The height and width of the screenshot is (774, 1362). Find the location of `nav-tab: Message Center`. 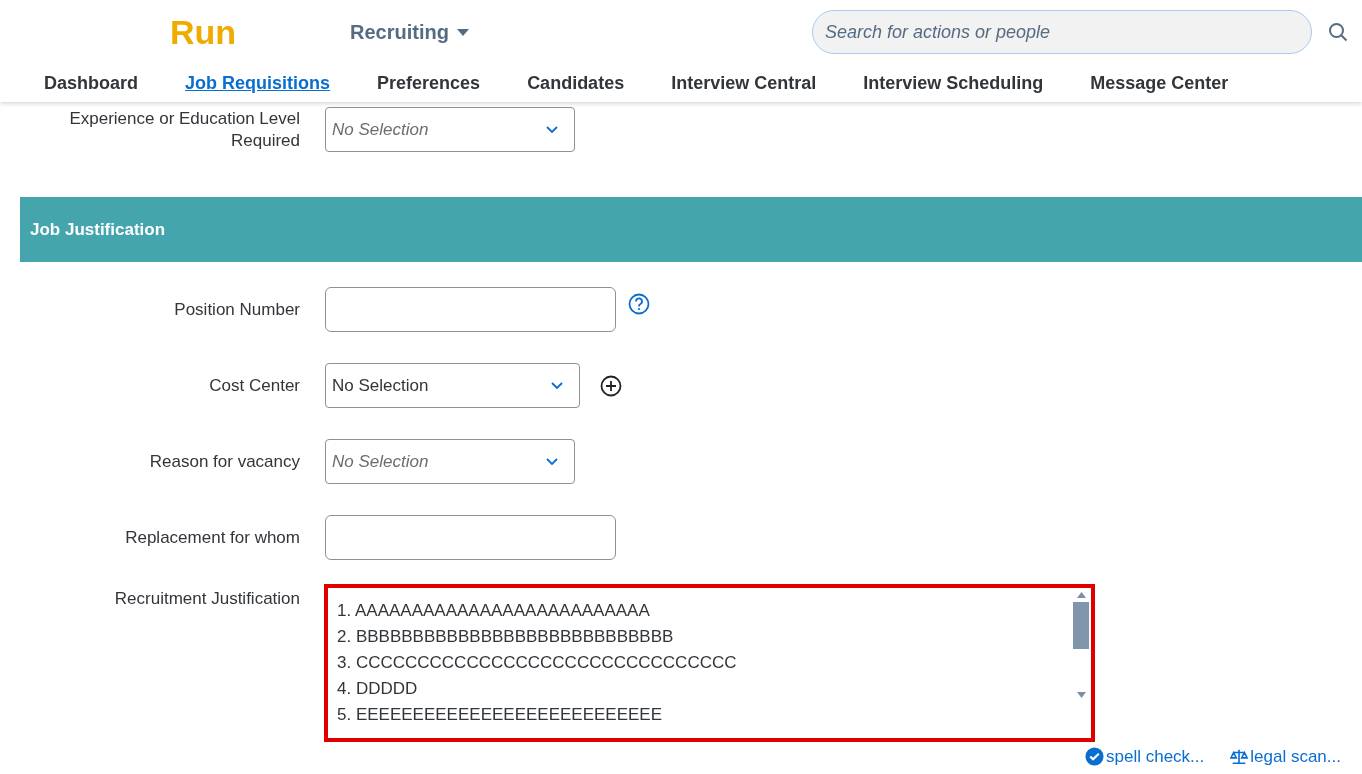

nav-tab: Message Center is located at coordinates (1159, 83).